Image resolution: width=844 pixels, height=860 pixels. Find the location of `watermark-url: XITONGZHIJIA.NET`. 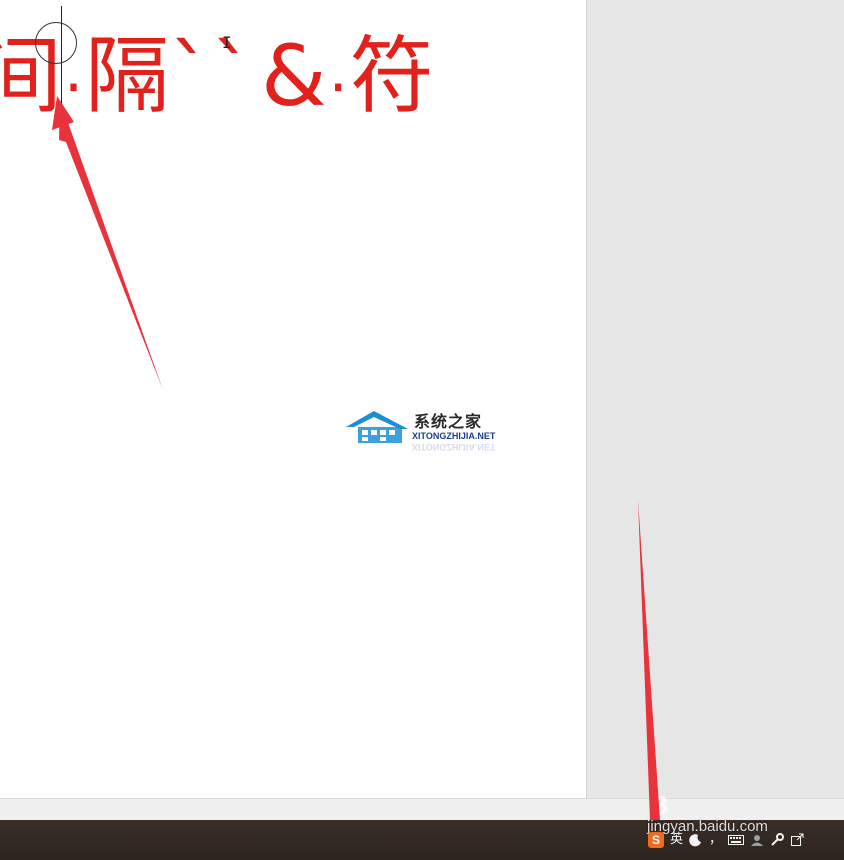

watermark-url: XITONGZHIJIA.NET is located at coordinates (454, 436).